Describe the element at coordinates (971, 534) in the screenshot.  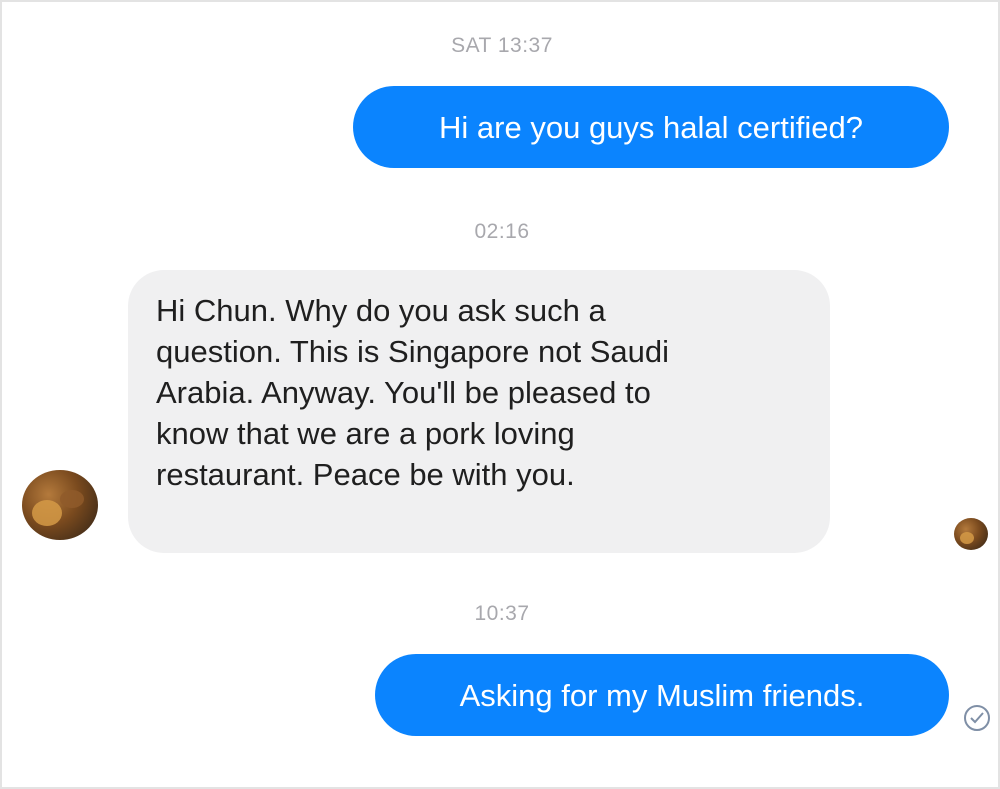
I see `seen-avatar` at that location.